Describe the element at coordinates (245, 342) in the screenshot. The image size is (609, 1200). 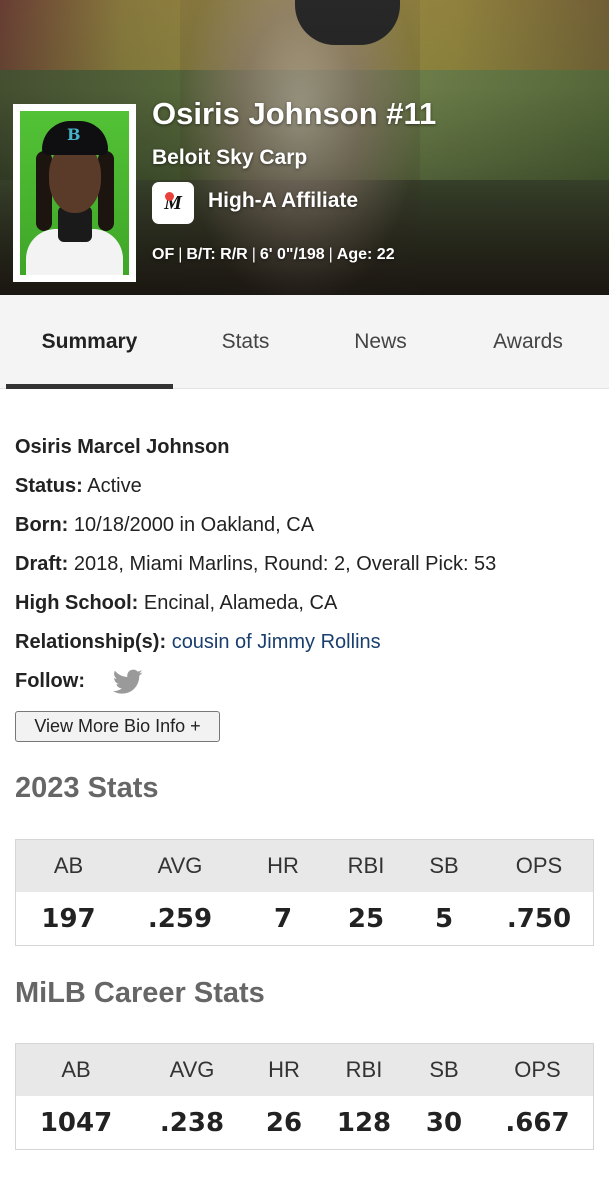
I see `tab-stats: Stats` at that location.